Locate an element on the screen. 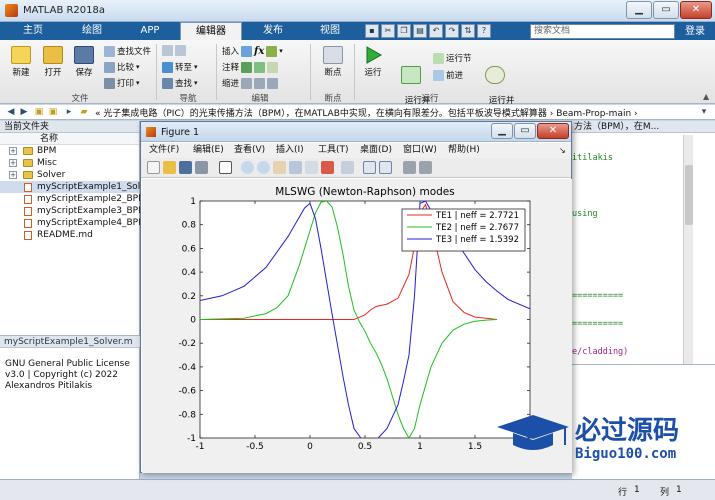 This screenshot has width=715, height=500. link-plot-icon is located at coordinates (347, 167).